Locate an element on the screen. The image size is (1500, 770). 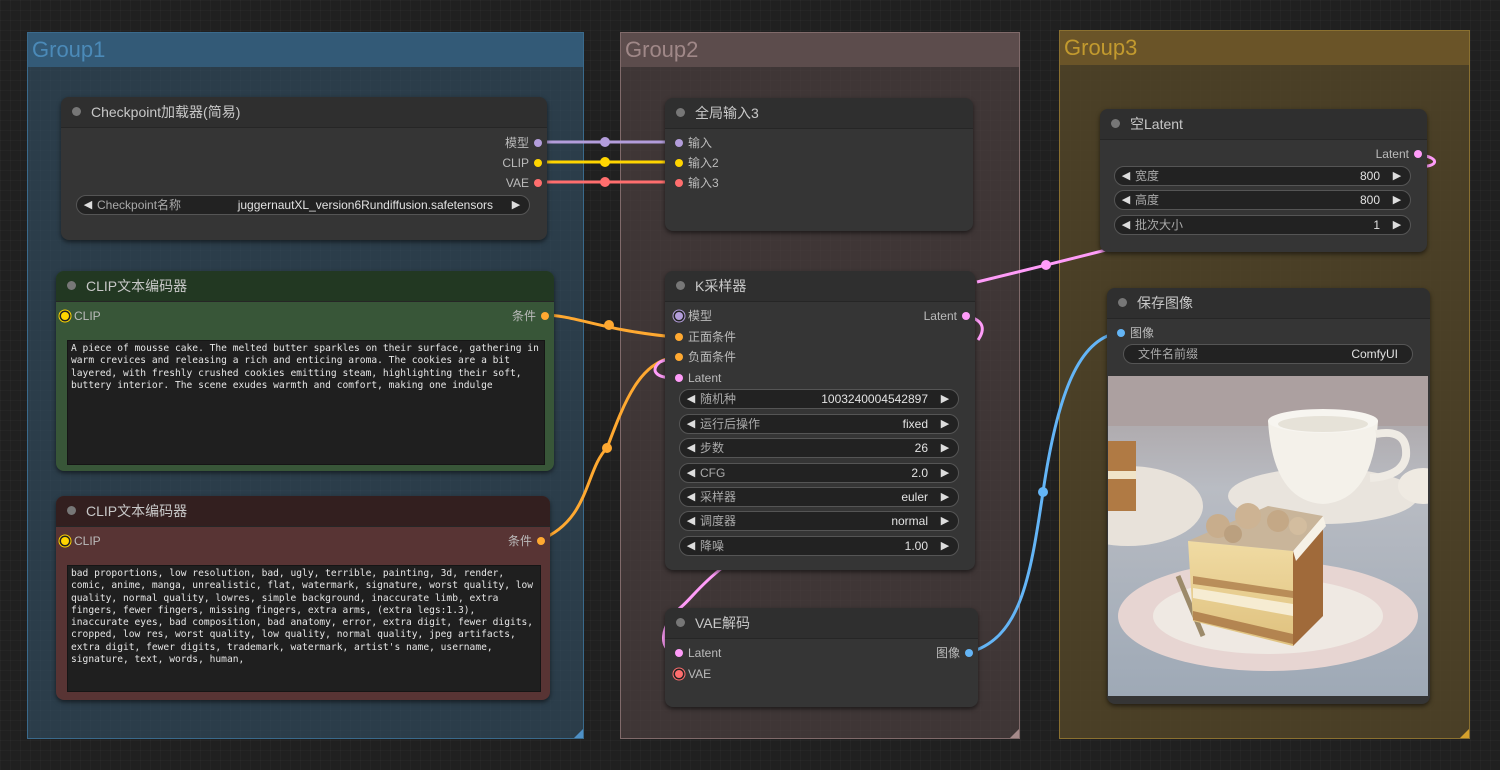
steps-number-widget: ◀ 步数 26 ▶ is located at coordinates (819, 448).